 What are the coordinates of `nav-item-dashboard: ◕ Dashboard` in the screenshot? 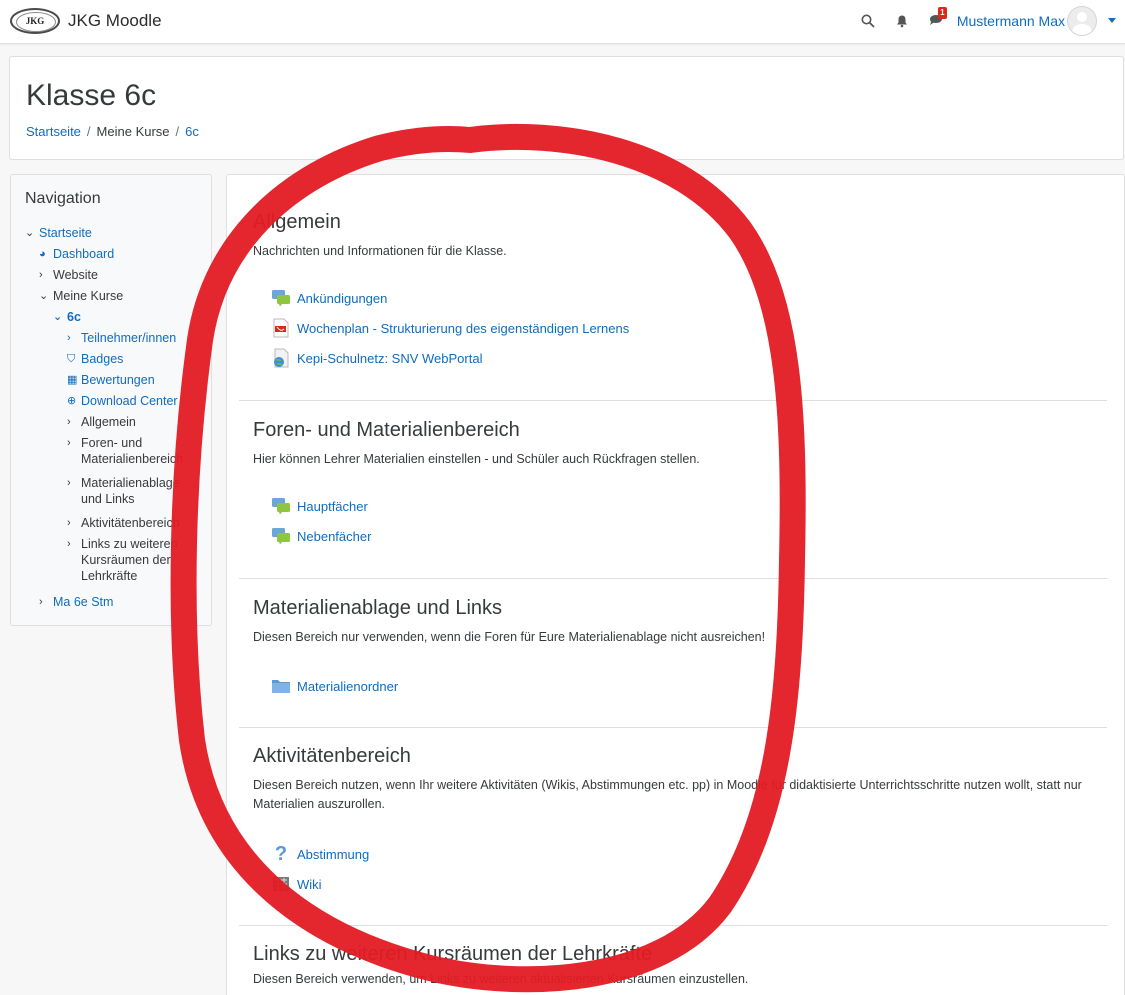 It's located at (76, 254).